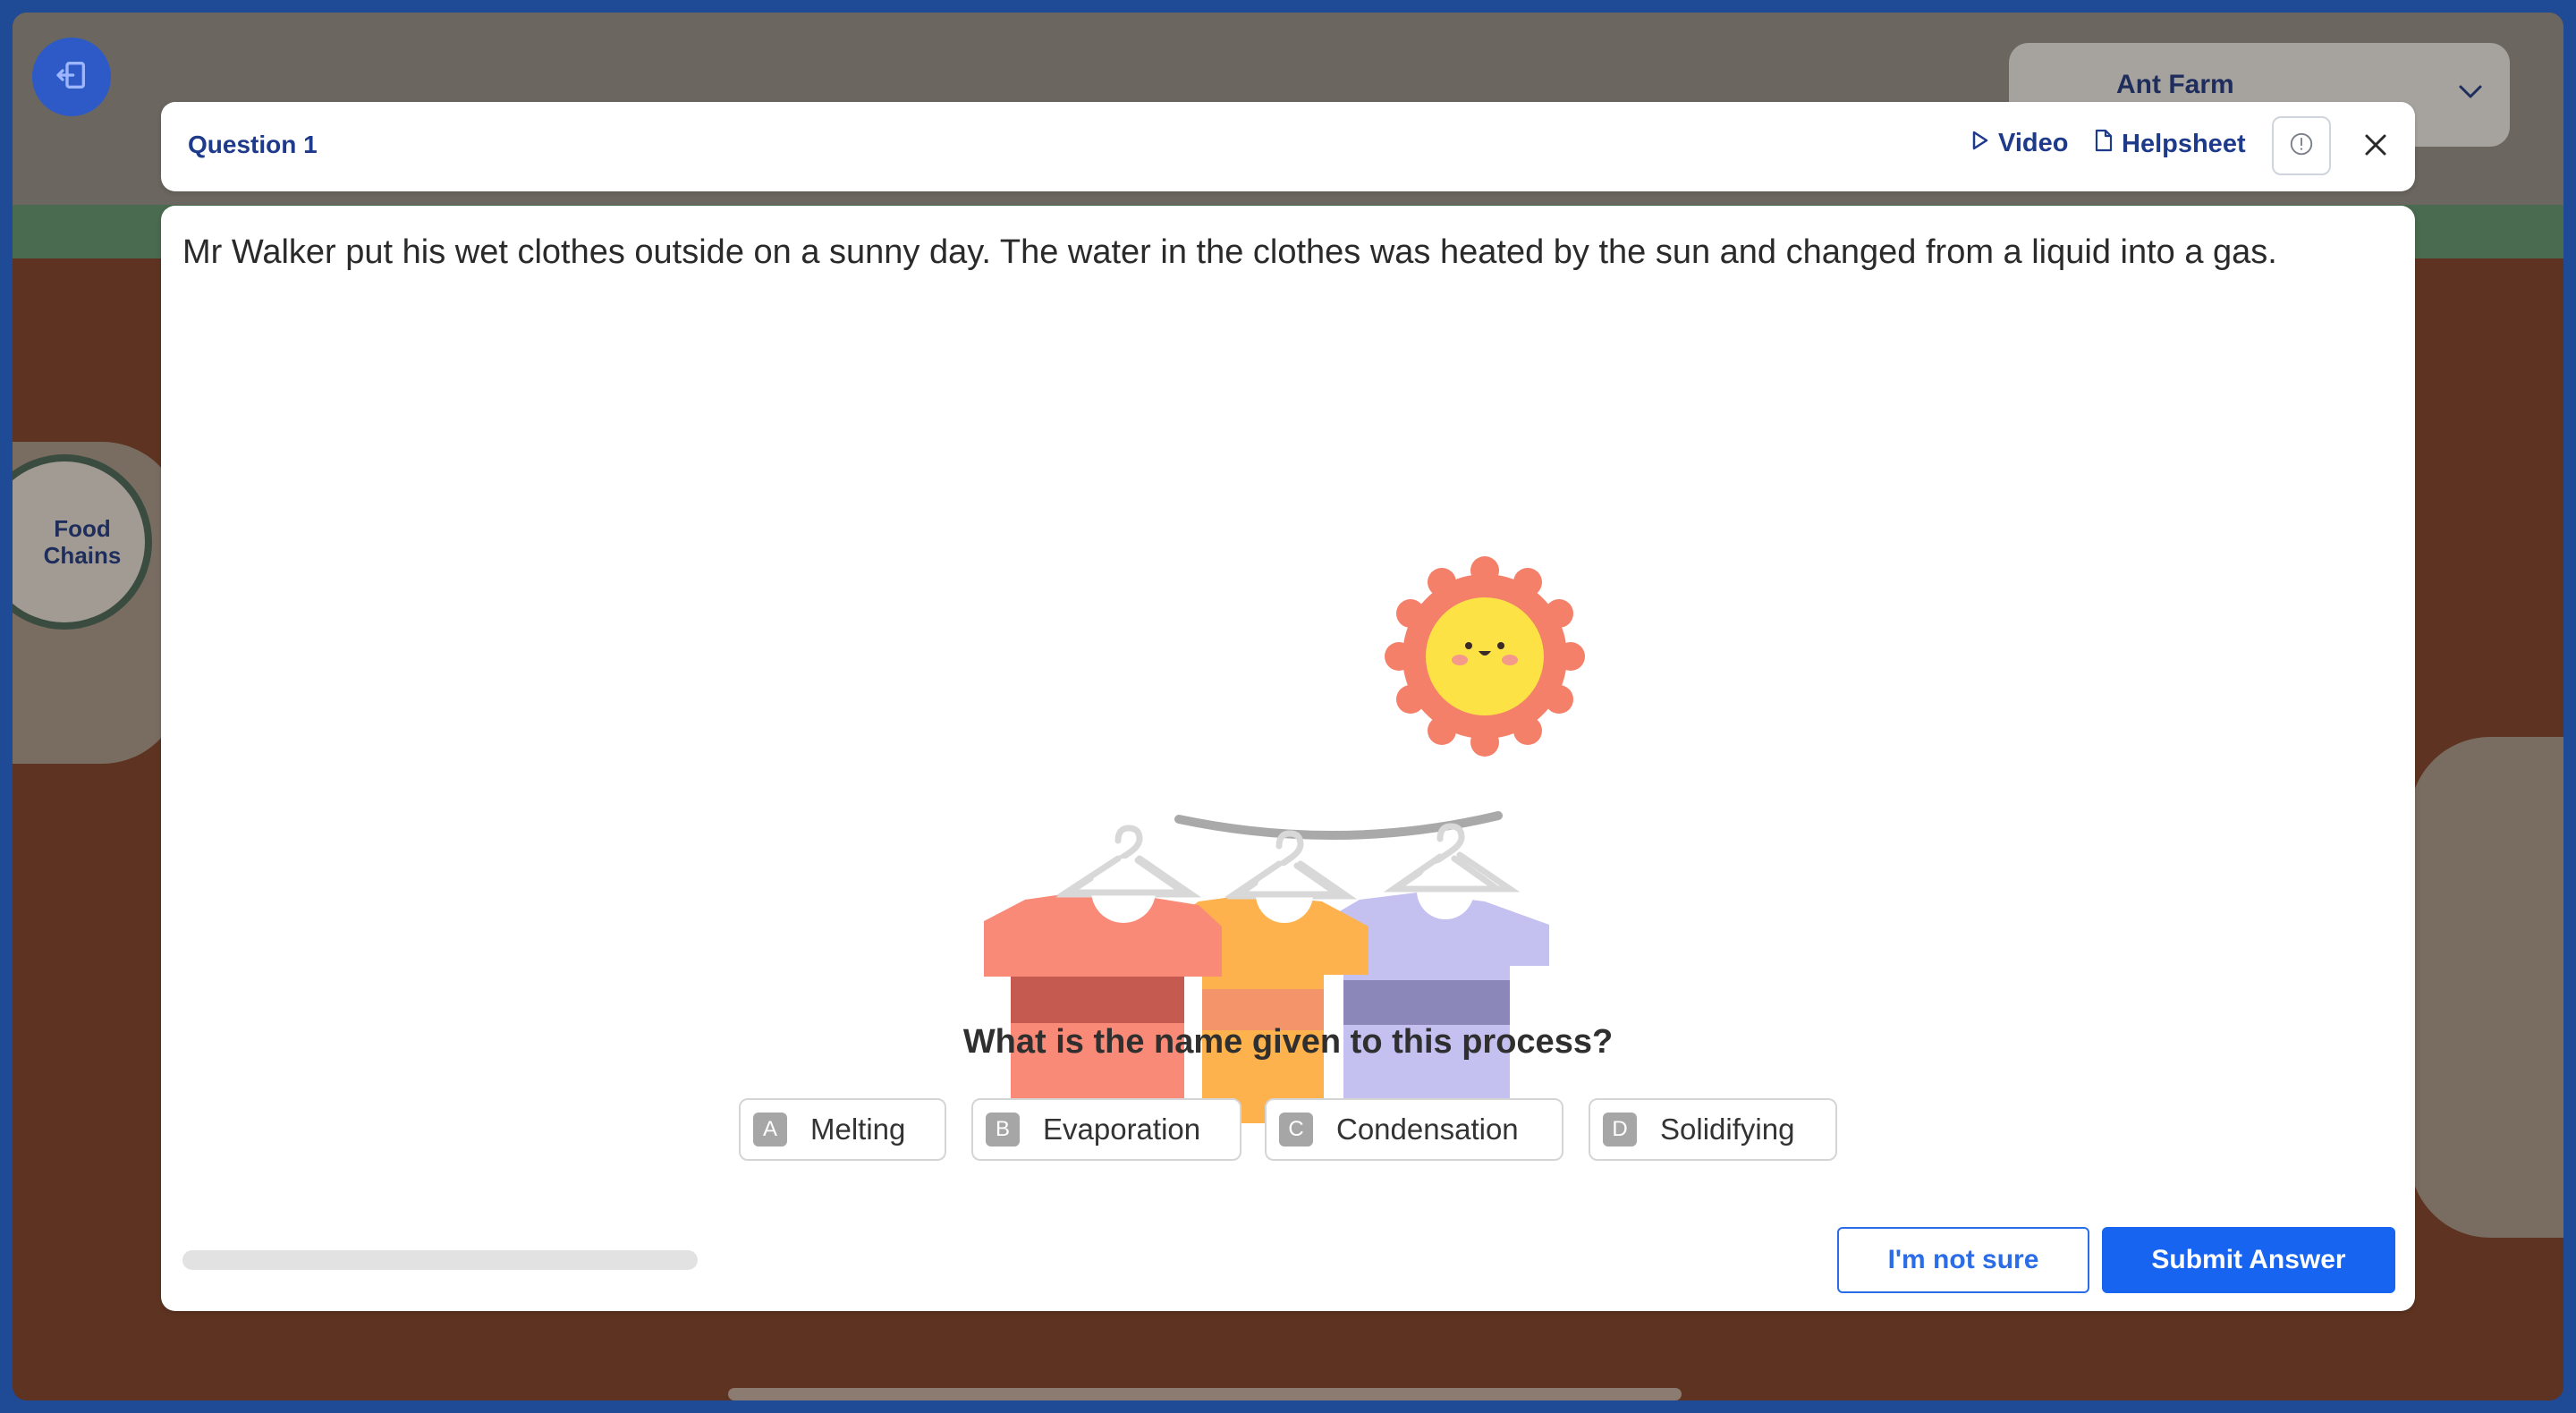  What do you see at coordinates (1620, 1129) in the screenshot?
I see `option-letter: D` at bounding box center [1620, 1129].